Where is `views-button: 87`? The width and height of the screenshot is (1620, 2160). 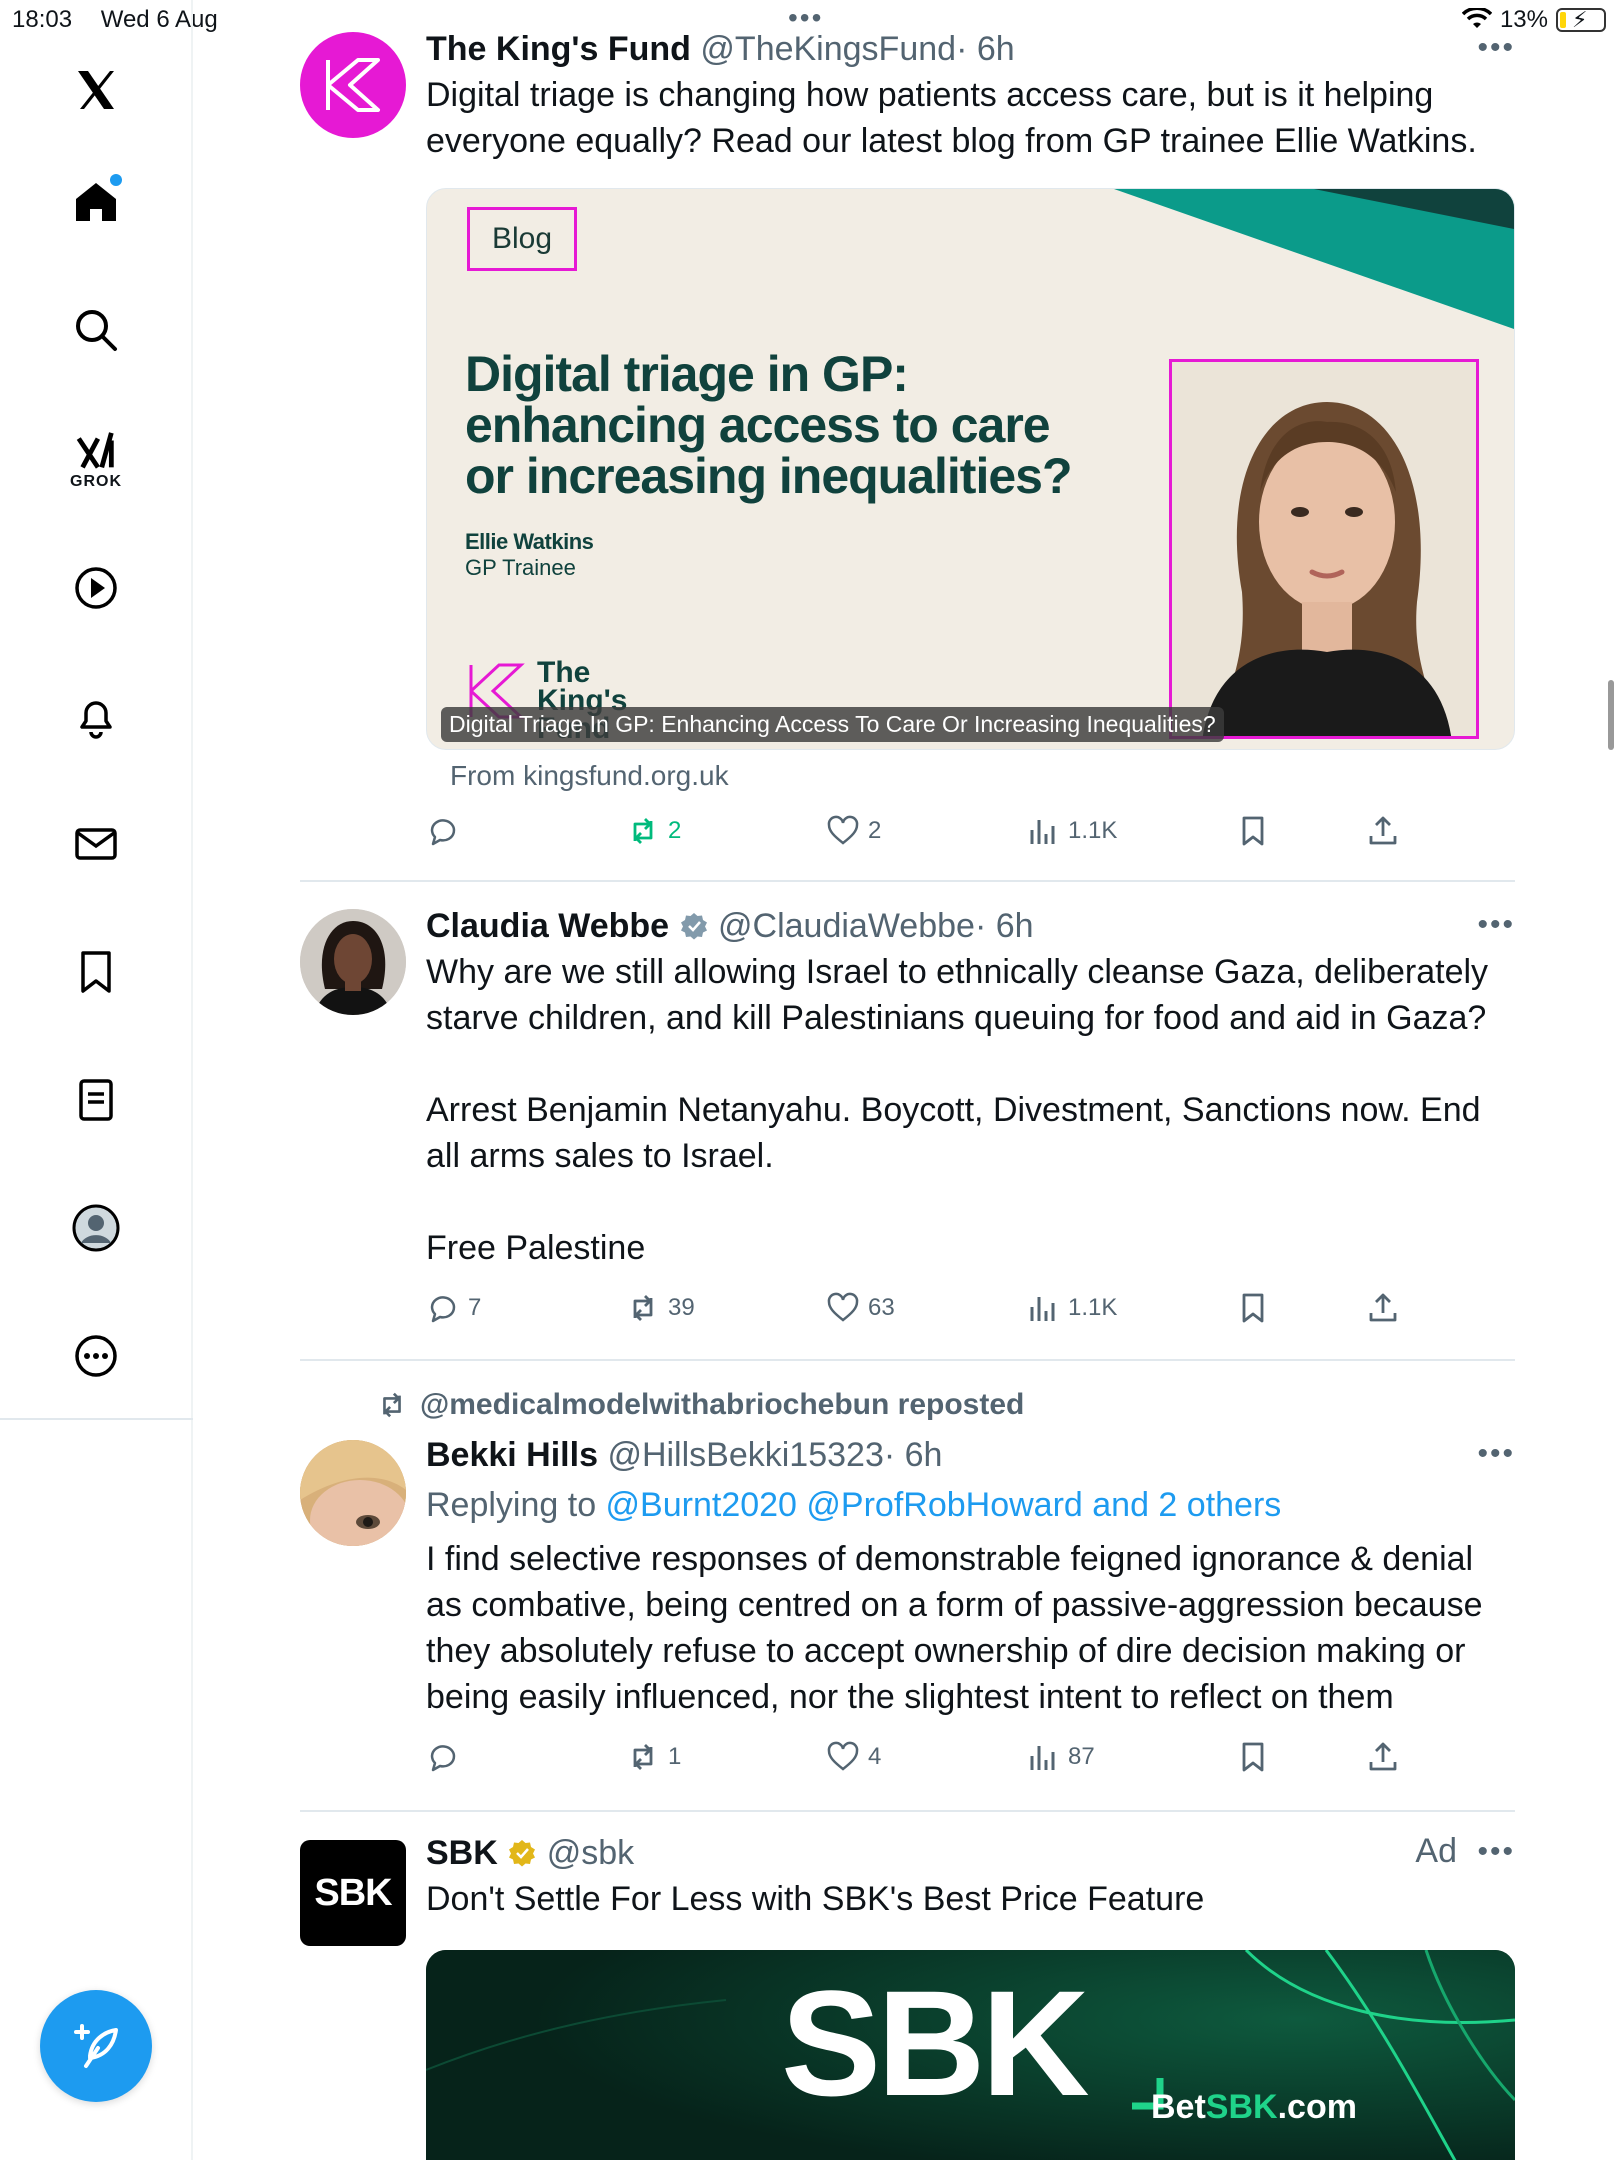
views-button: 87 is located at coordinates (1060, 1757).